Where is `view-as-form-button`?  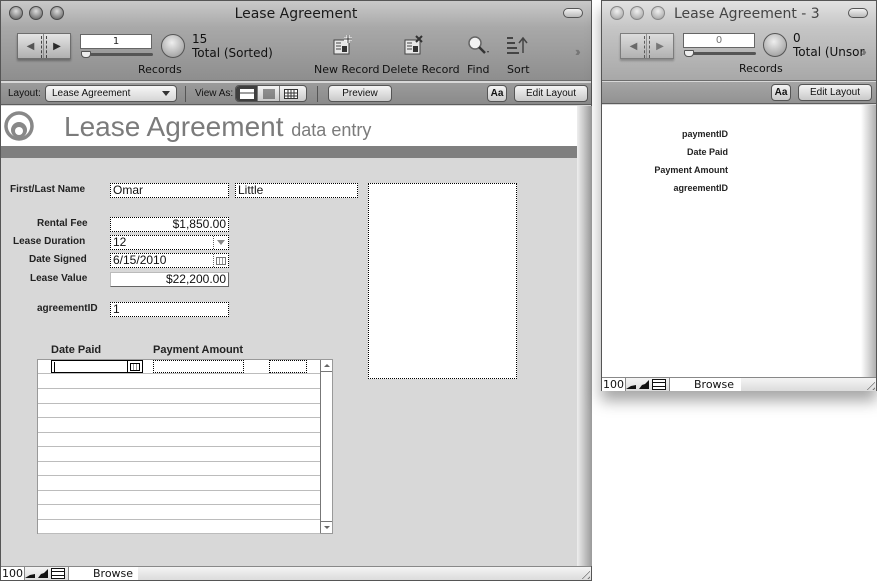
view-as-form-button is located at coordinates (247, 93).